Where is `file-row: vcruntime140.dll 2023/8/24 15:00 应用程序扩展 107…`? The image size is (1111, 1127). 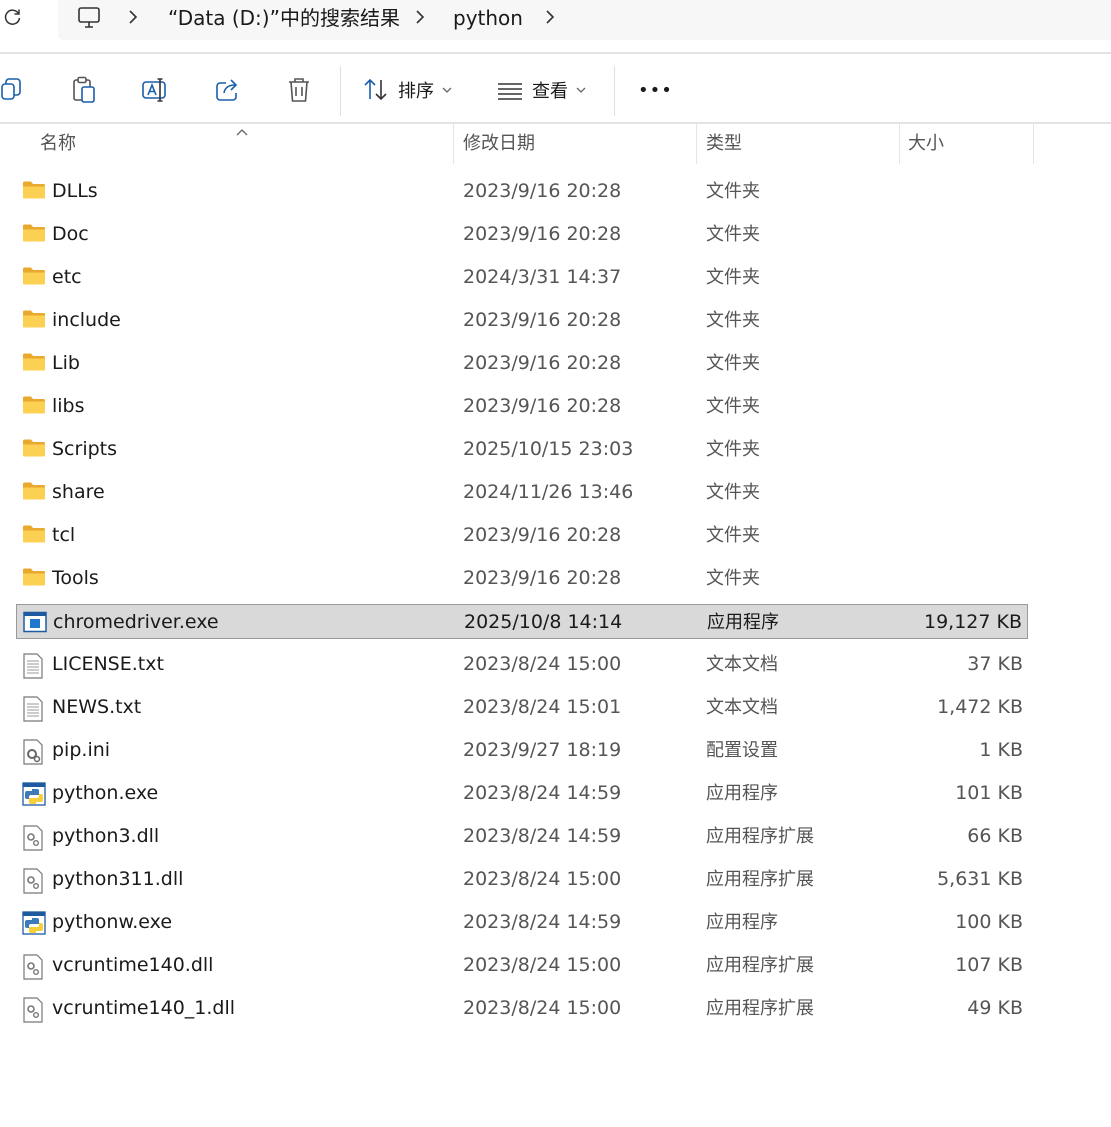
file-row: vcruntime140.dll 2023/8/24 15:00 应用程序扩展 107… is located at coordinates (522, 965).